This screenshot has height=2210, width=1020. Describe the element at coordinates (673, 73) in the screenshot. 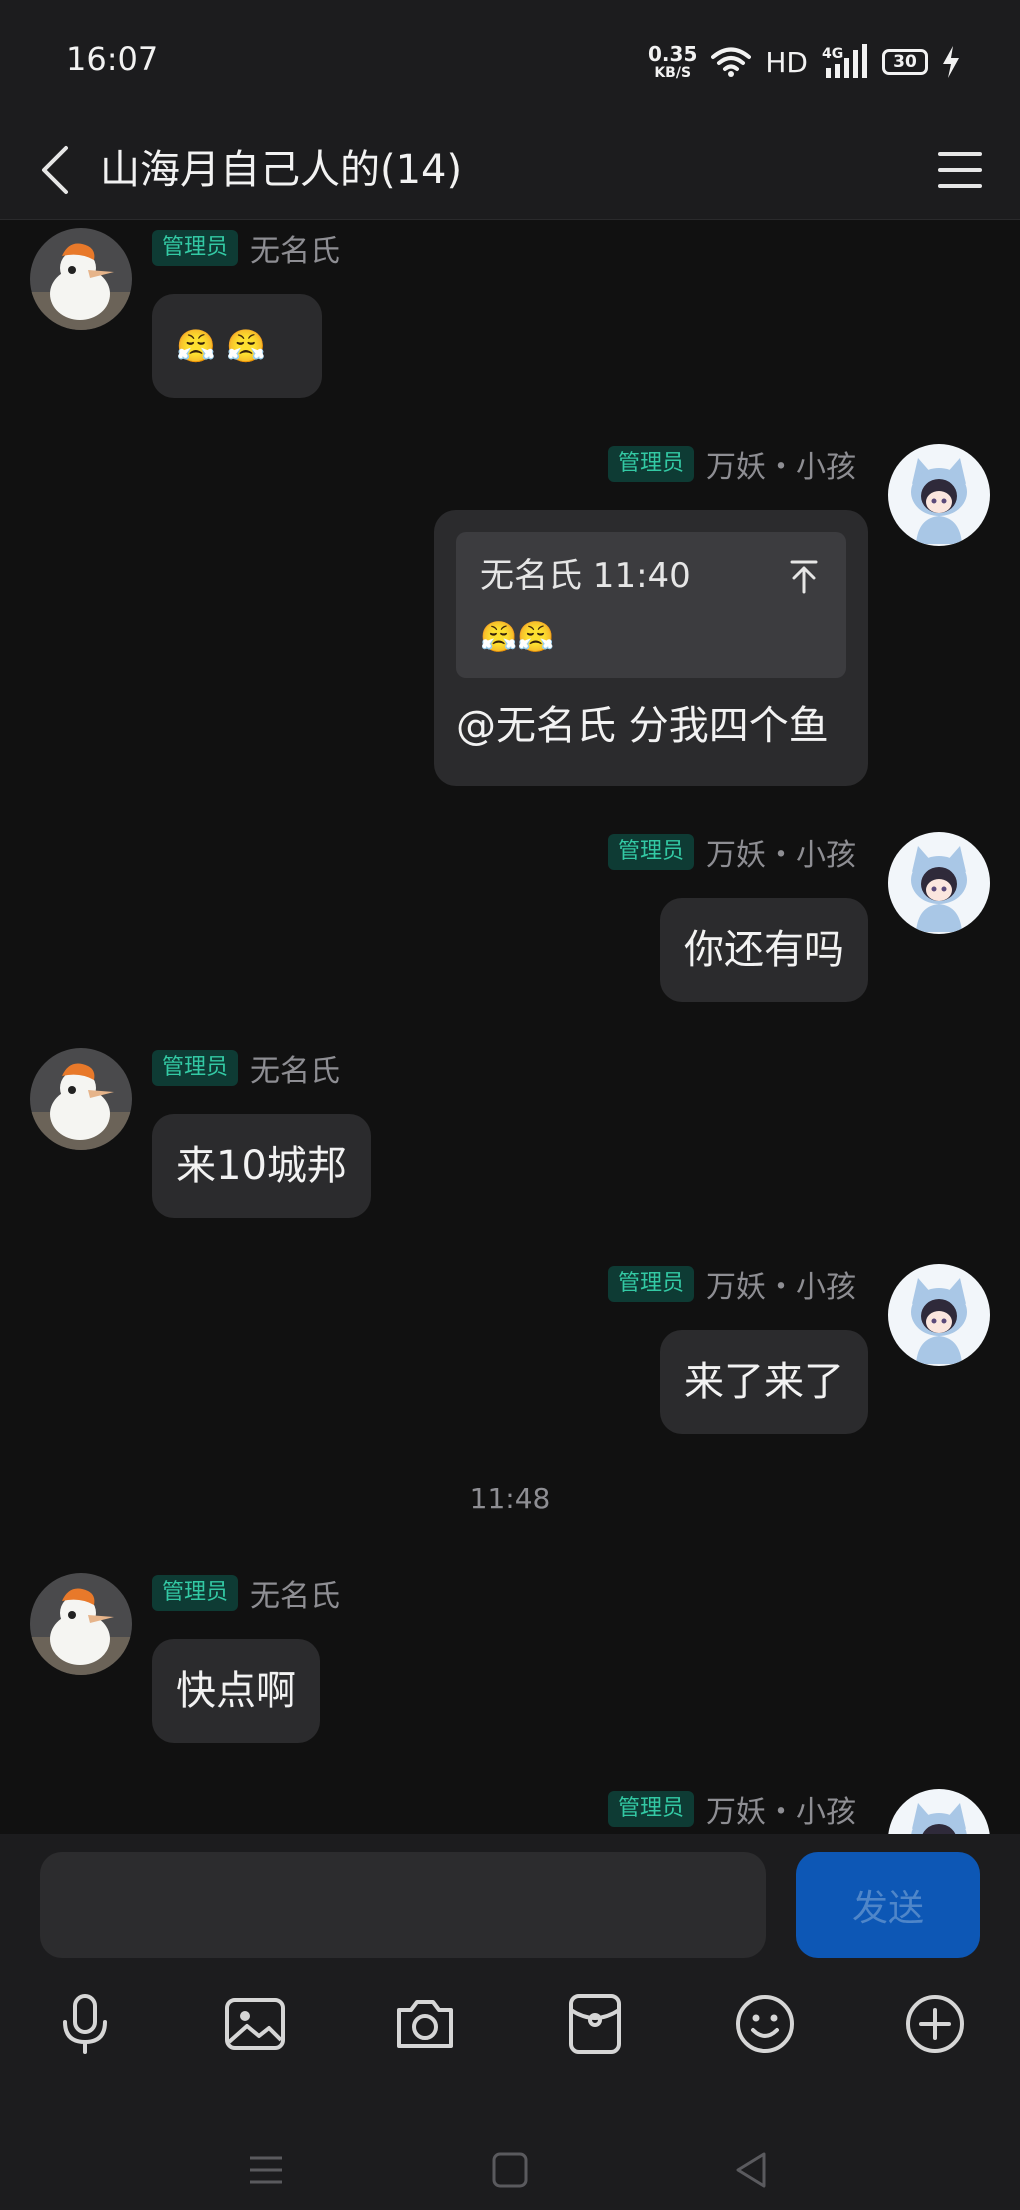

I see `network-speed-unit: KB/S` at that location.